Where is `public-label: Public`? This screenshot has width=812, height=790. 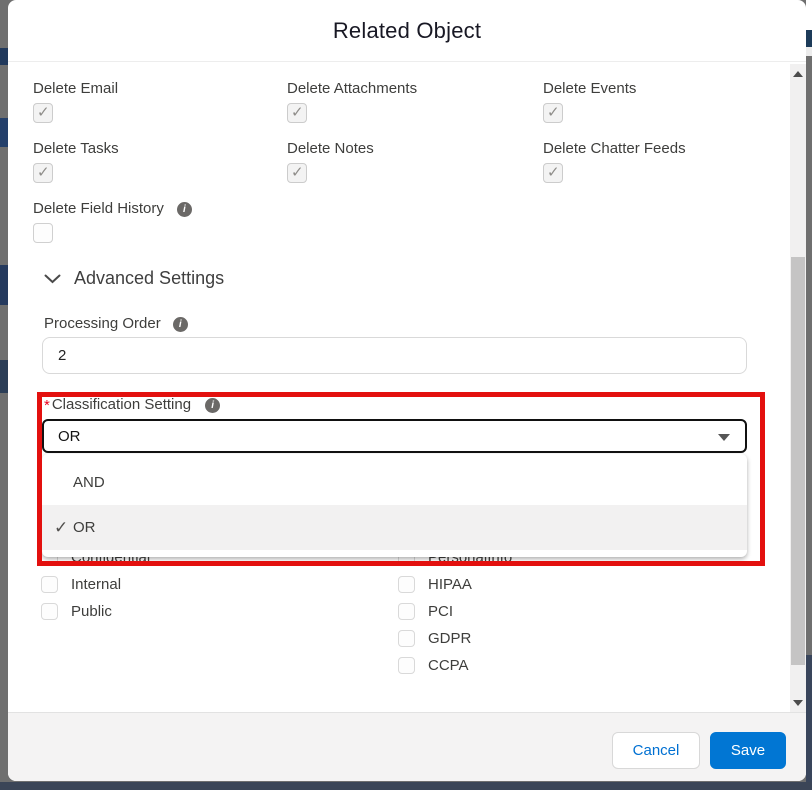 public-label: Public is located at coordinates (91, 611).